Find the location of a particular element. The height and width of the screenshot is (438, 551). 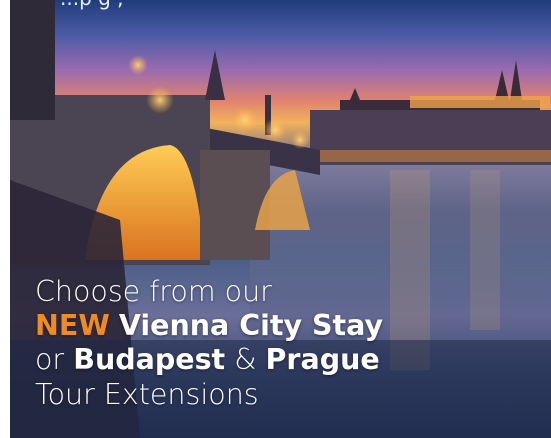

budapest-label: Budapest is located at coordinates (149, 360).